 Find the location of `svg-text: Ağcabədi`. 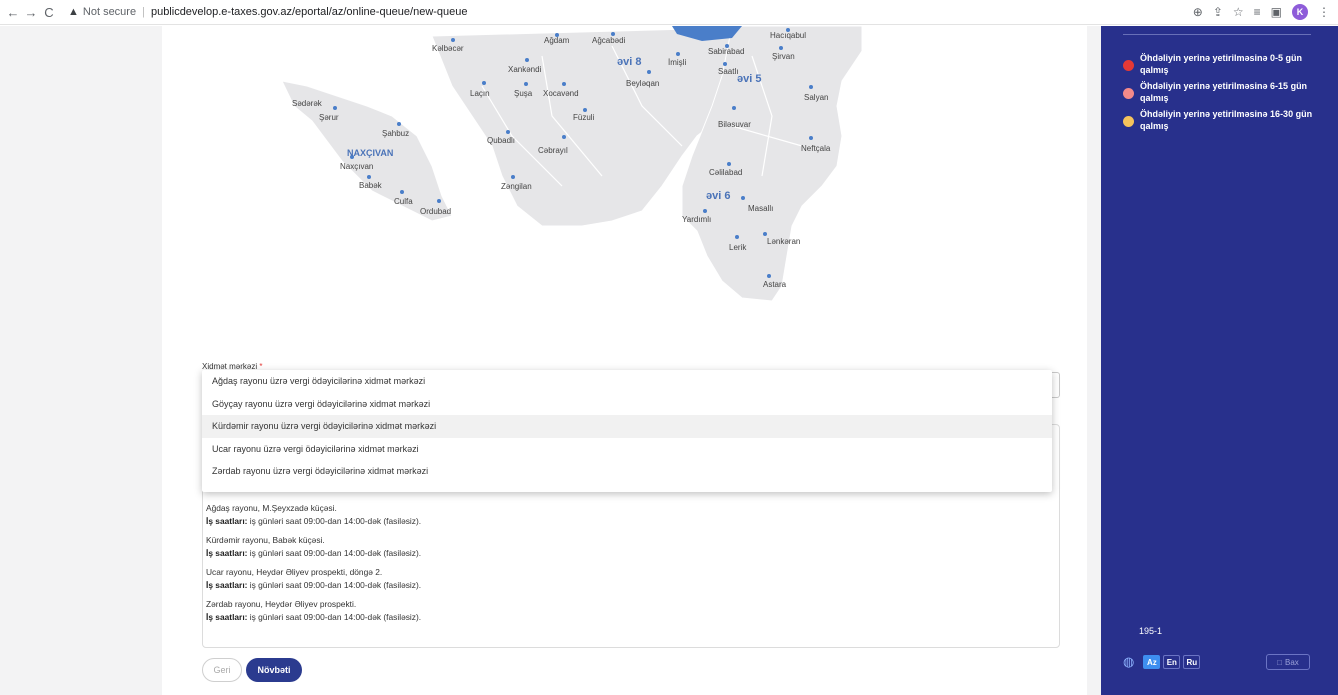

svg-text: Ağcabədi is located at coordinates (609, 40).